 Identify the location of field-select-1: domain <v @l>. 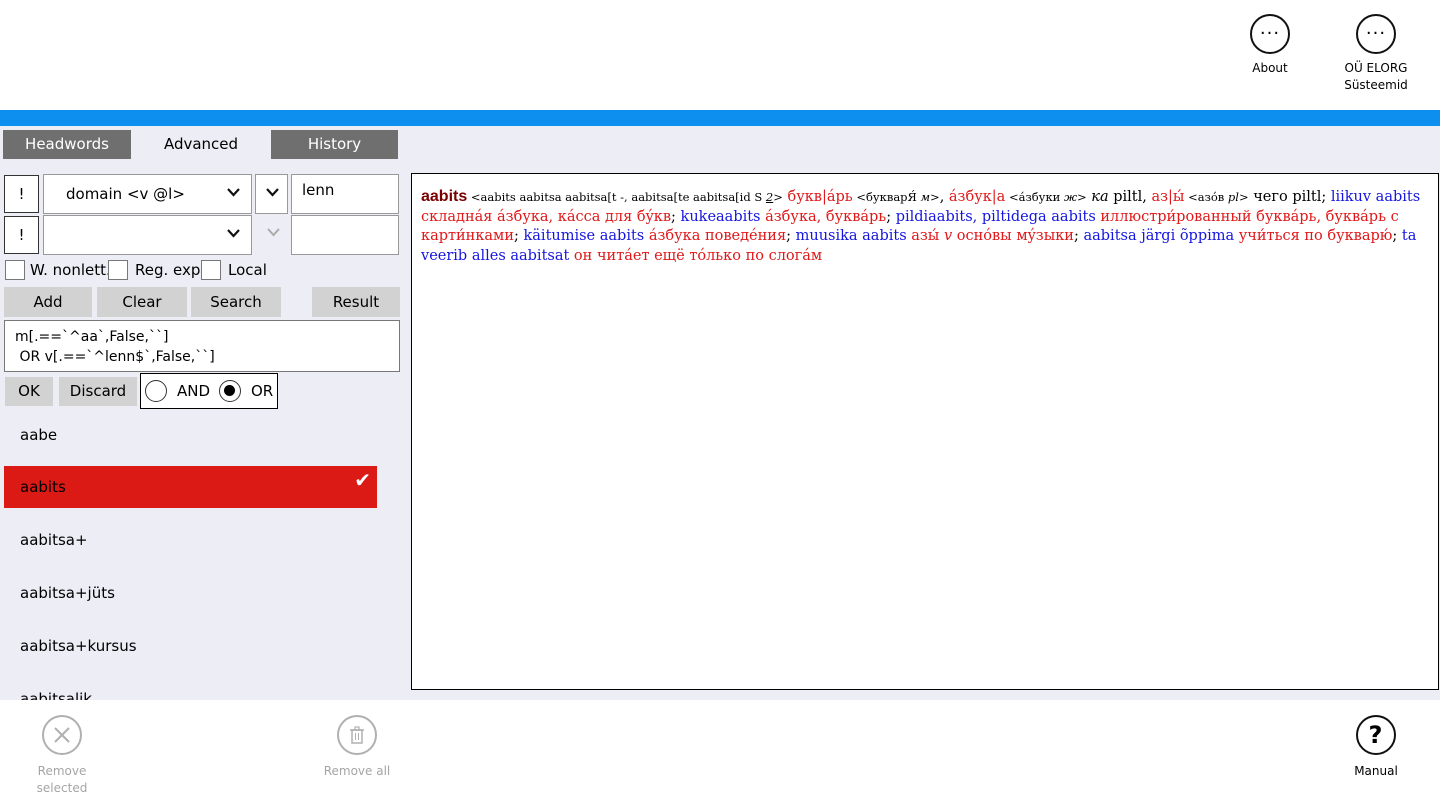
(147, 194).